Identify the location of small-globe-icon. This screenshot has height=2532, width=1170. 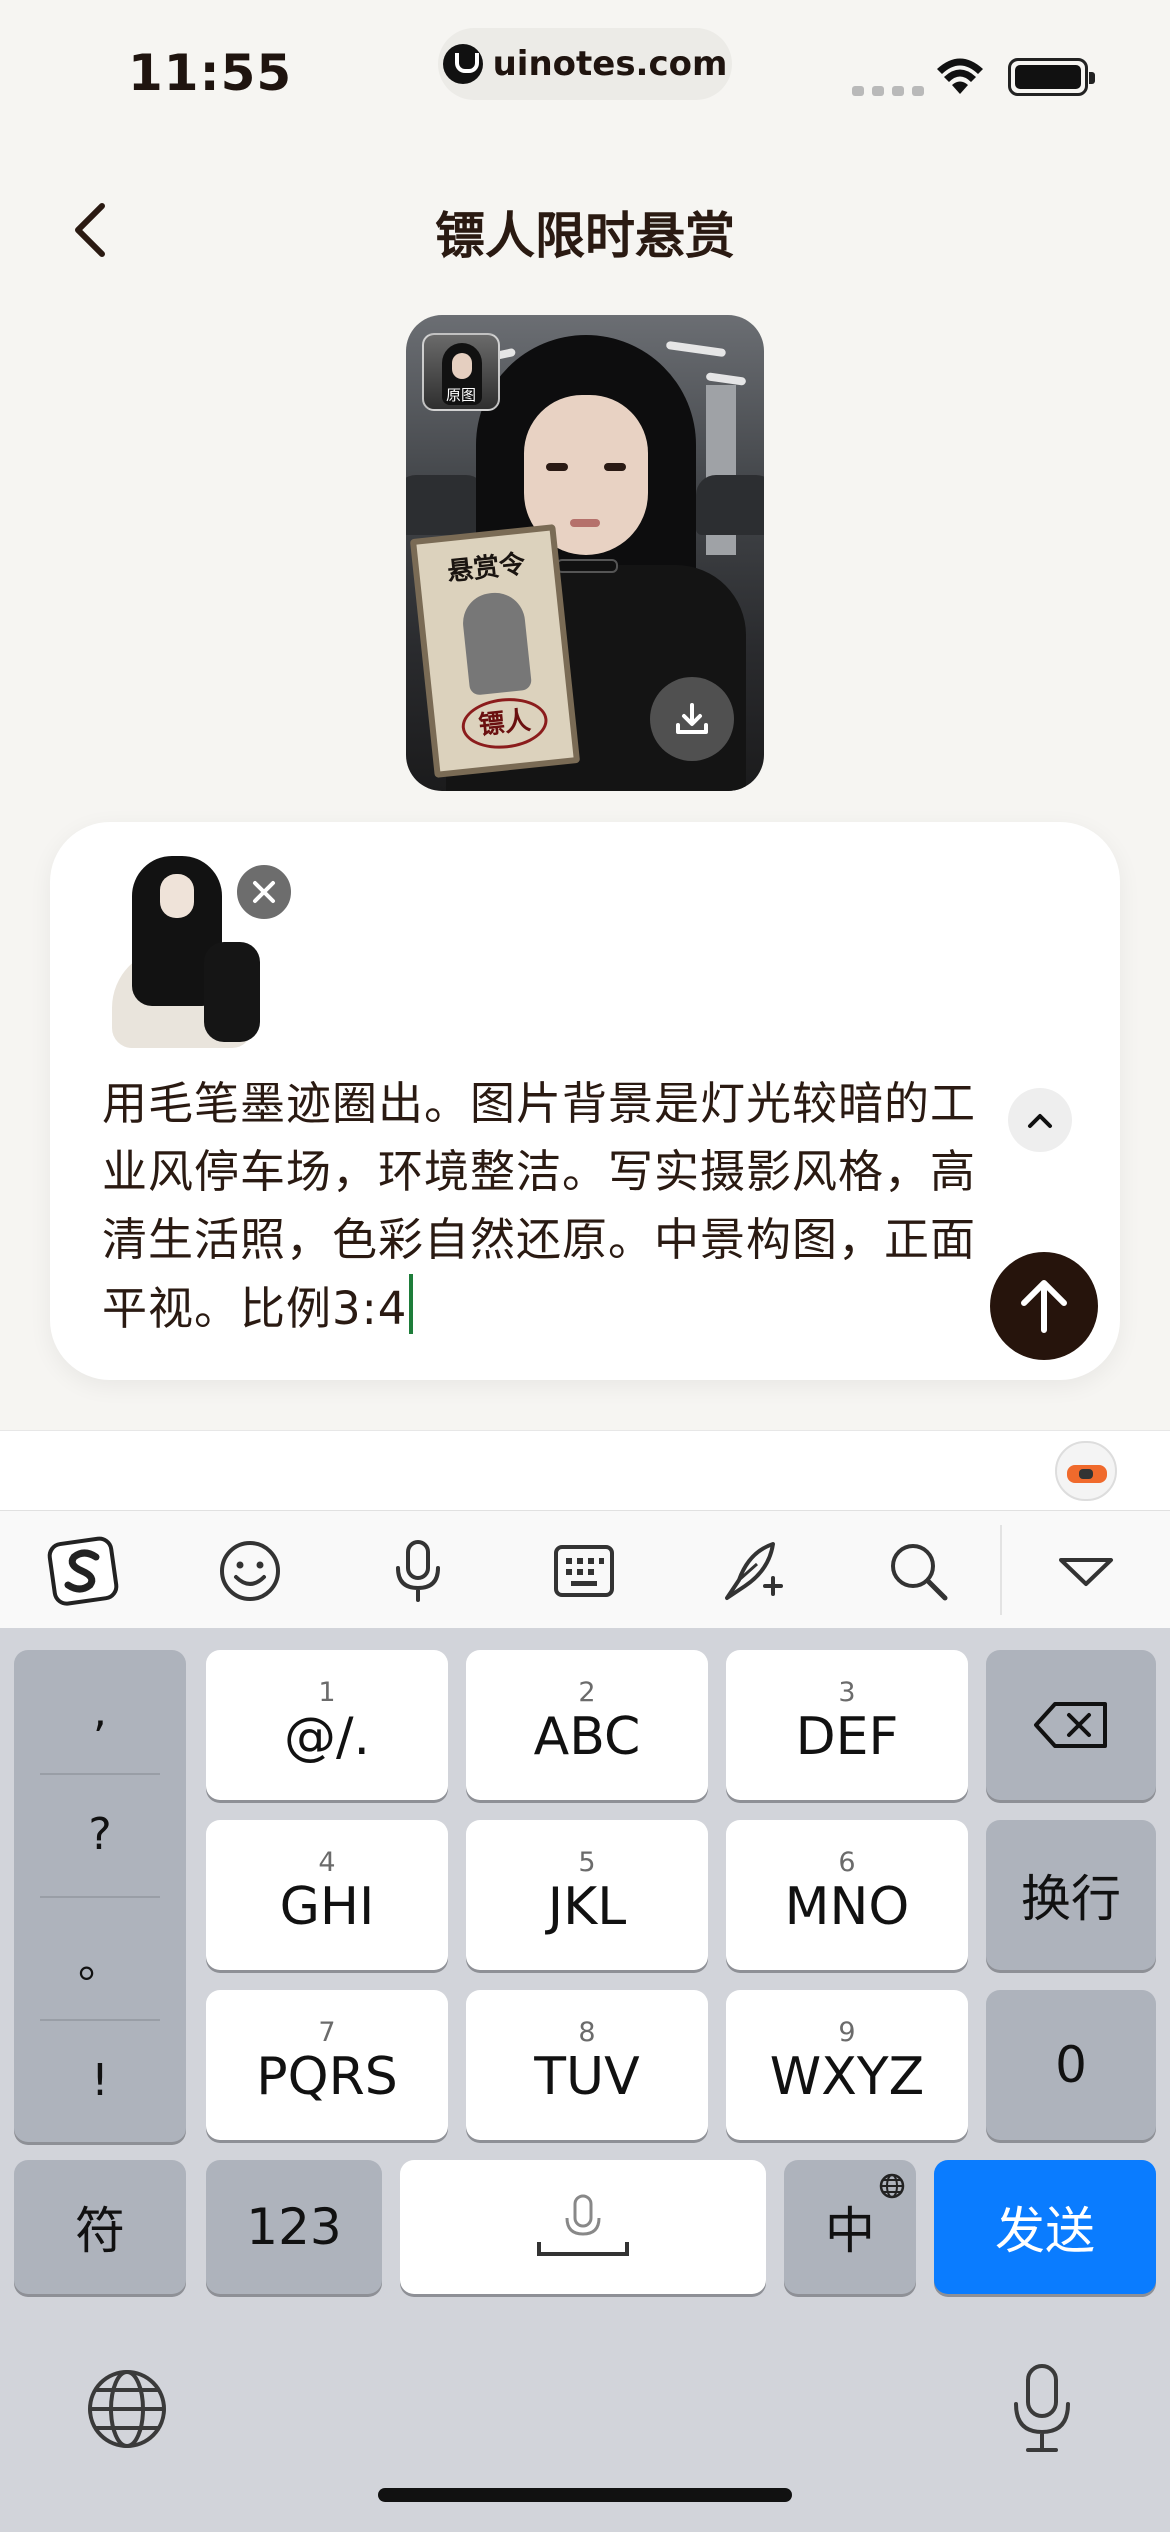
(892, 2186).